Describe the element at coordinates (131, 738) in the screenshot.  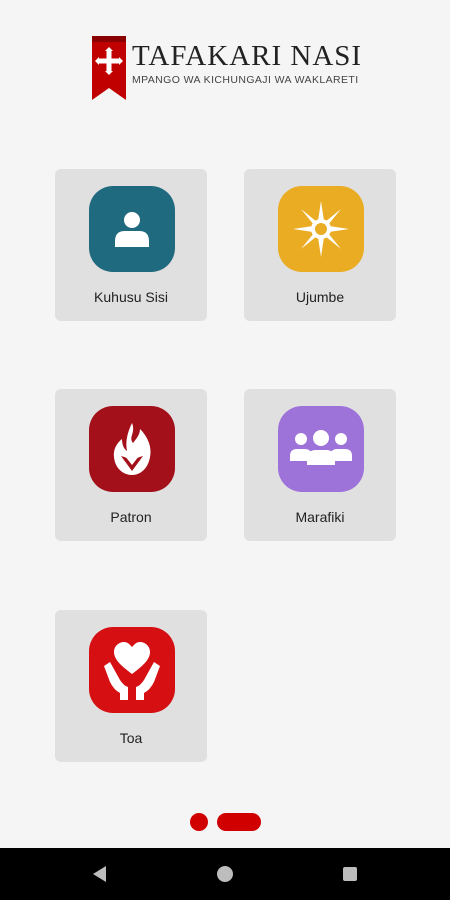
I see `tile-label: Toa` at that location.